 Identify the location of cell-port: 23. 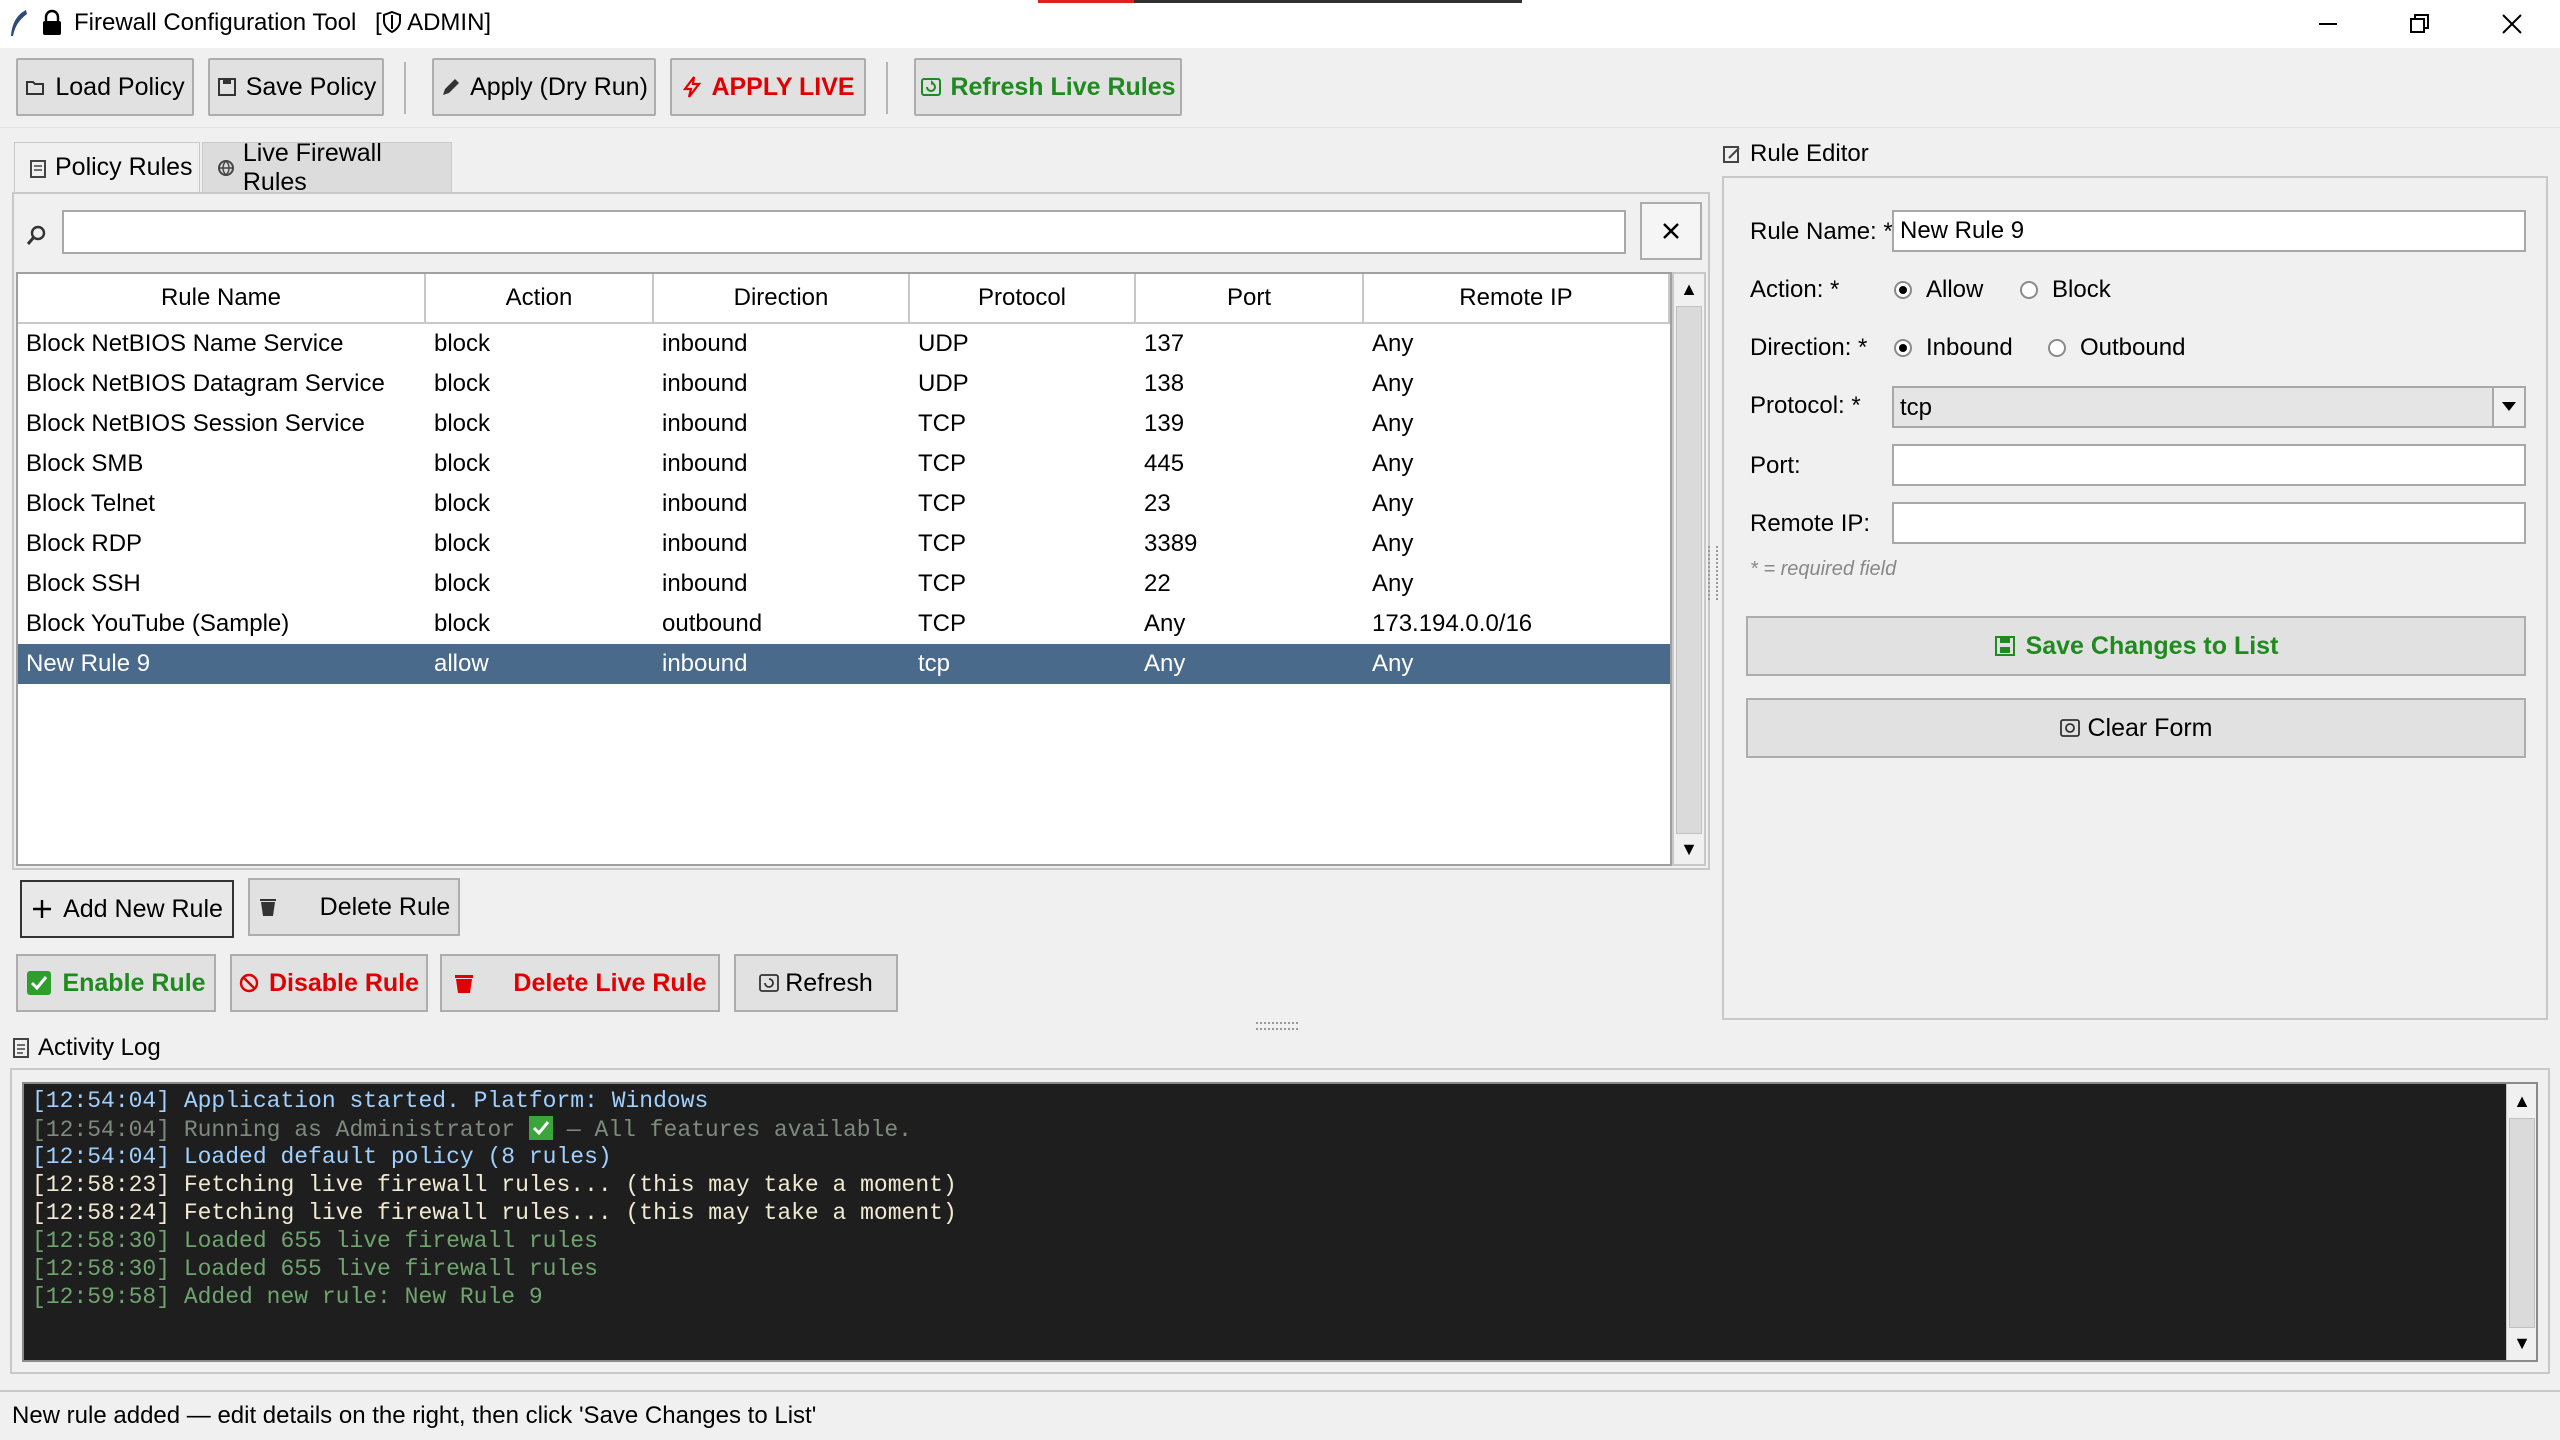
(1157, 503).